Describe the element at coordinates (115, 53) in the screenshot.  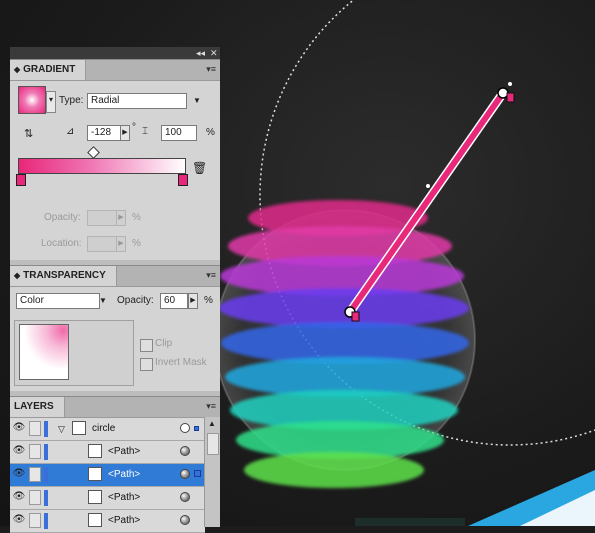
I see `dock-header: ◂◂ ✕` at that location.